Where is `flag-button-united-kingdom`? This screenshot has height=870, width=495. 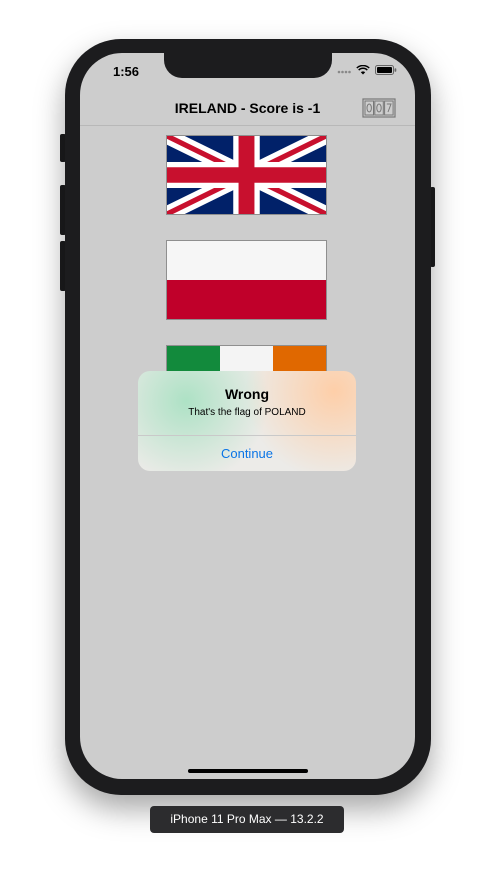 flag-button-united-kingdom is located at coordinates (246, 175).